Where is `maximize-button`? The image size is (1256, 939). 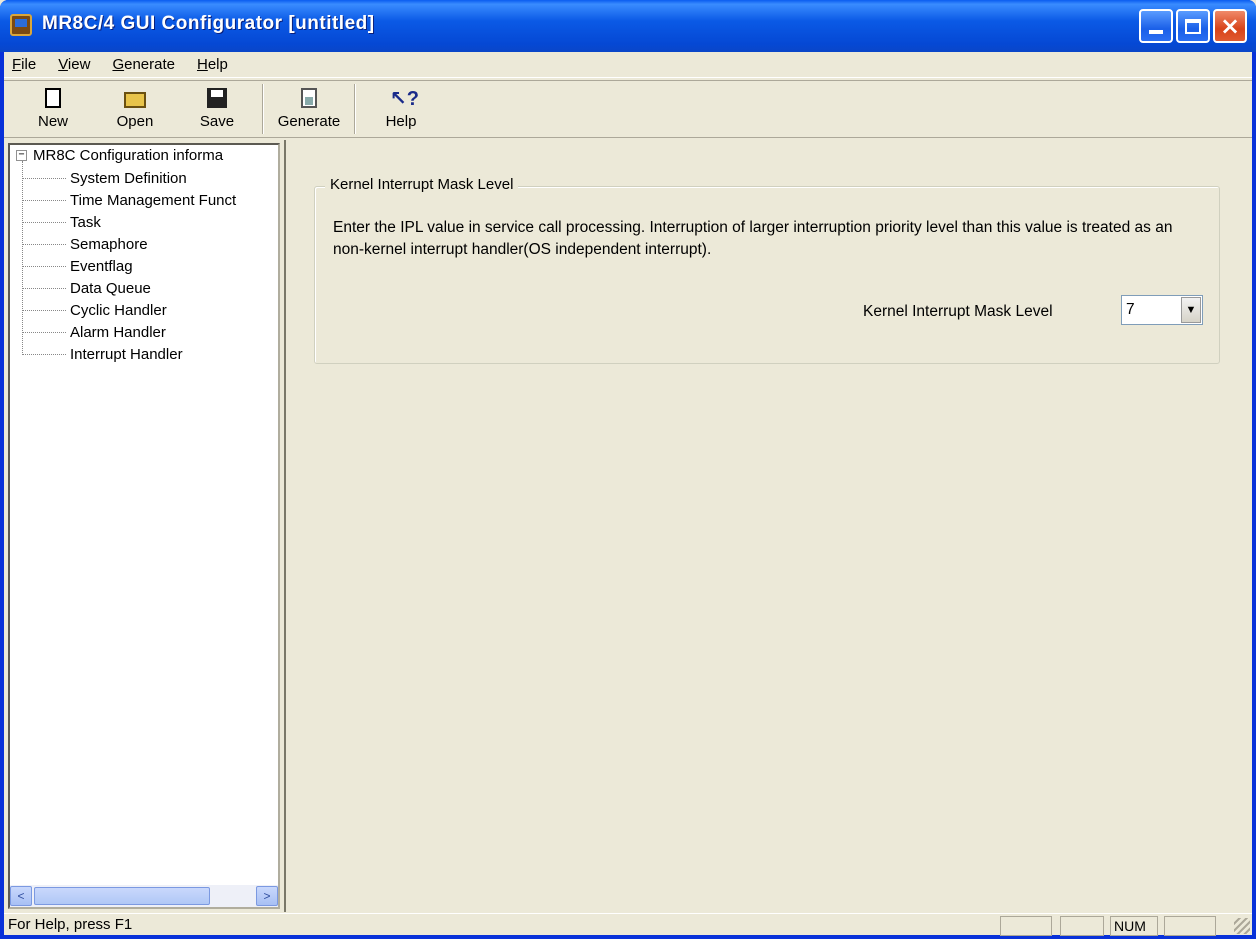
maximize-button is located at coordinates (1193, 26).